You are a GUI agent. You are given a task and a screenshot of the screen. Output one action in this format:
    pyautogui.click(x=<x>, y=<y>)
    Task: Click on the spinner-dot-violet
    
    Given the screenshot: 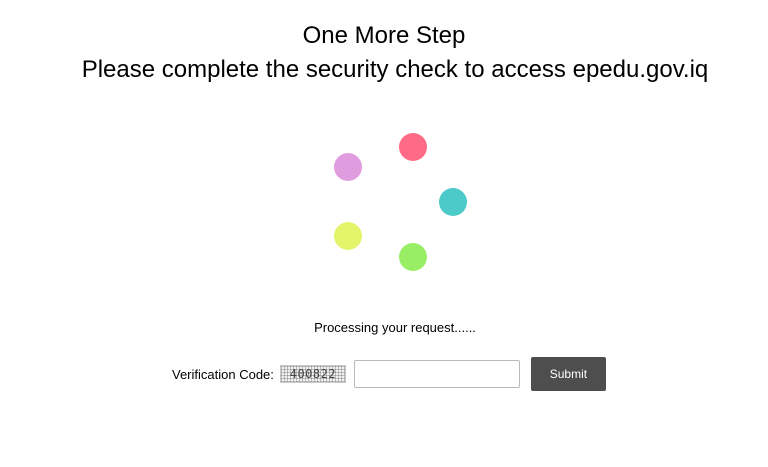 What is the action you would take?
    pyautogui.click(x=348, y=167)
    